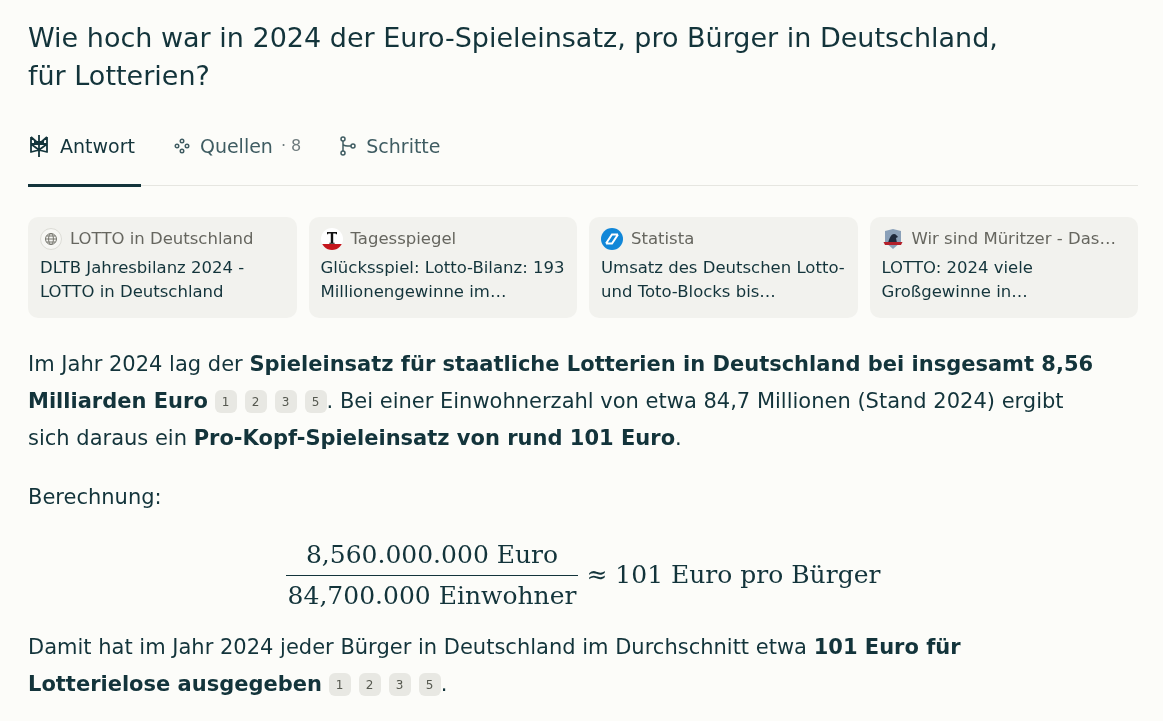 Image resolution: width=1163 pixels, height=721 pixels. Describe the element at coordinates (495, 665) in the screenshot. I see `answer-paragraph: Damit hat im Jahr 2024 jeder Bürger in Deutschland im Durchschnitt etwa 101 Euro für Lotterielose ausgegeben 1 2 3 5 .` at that location.